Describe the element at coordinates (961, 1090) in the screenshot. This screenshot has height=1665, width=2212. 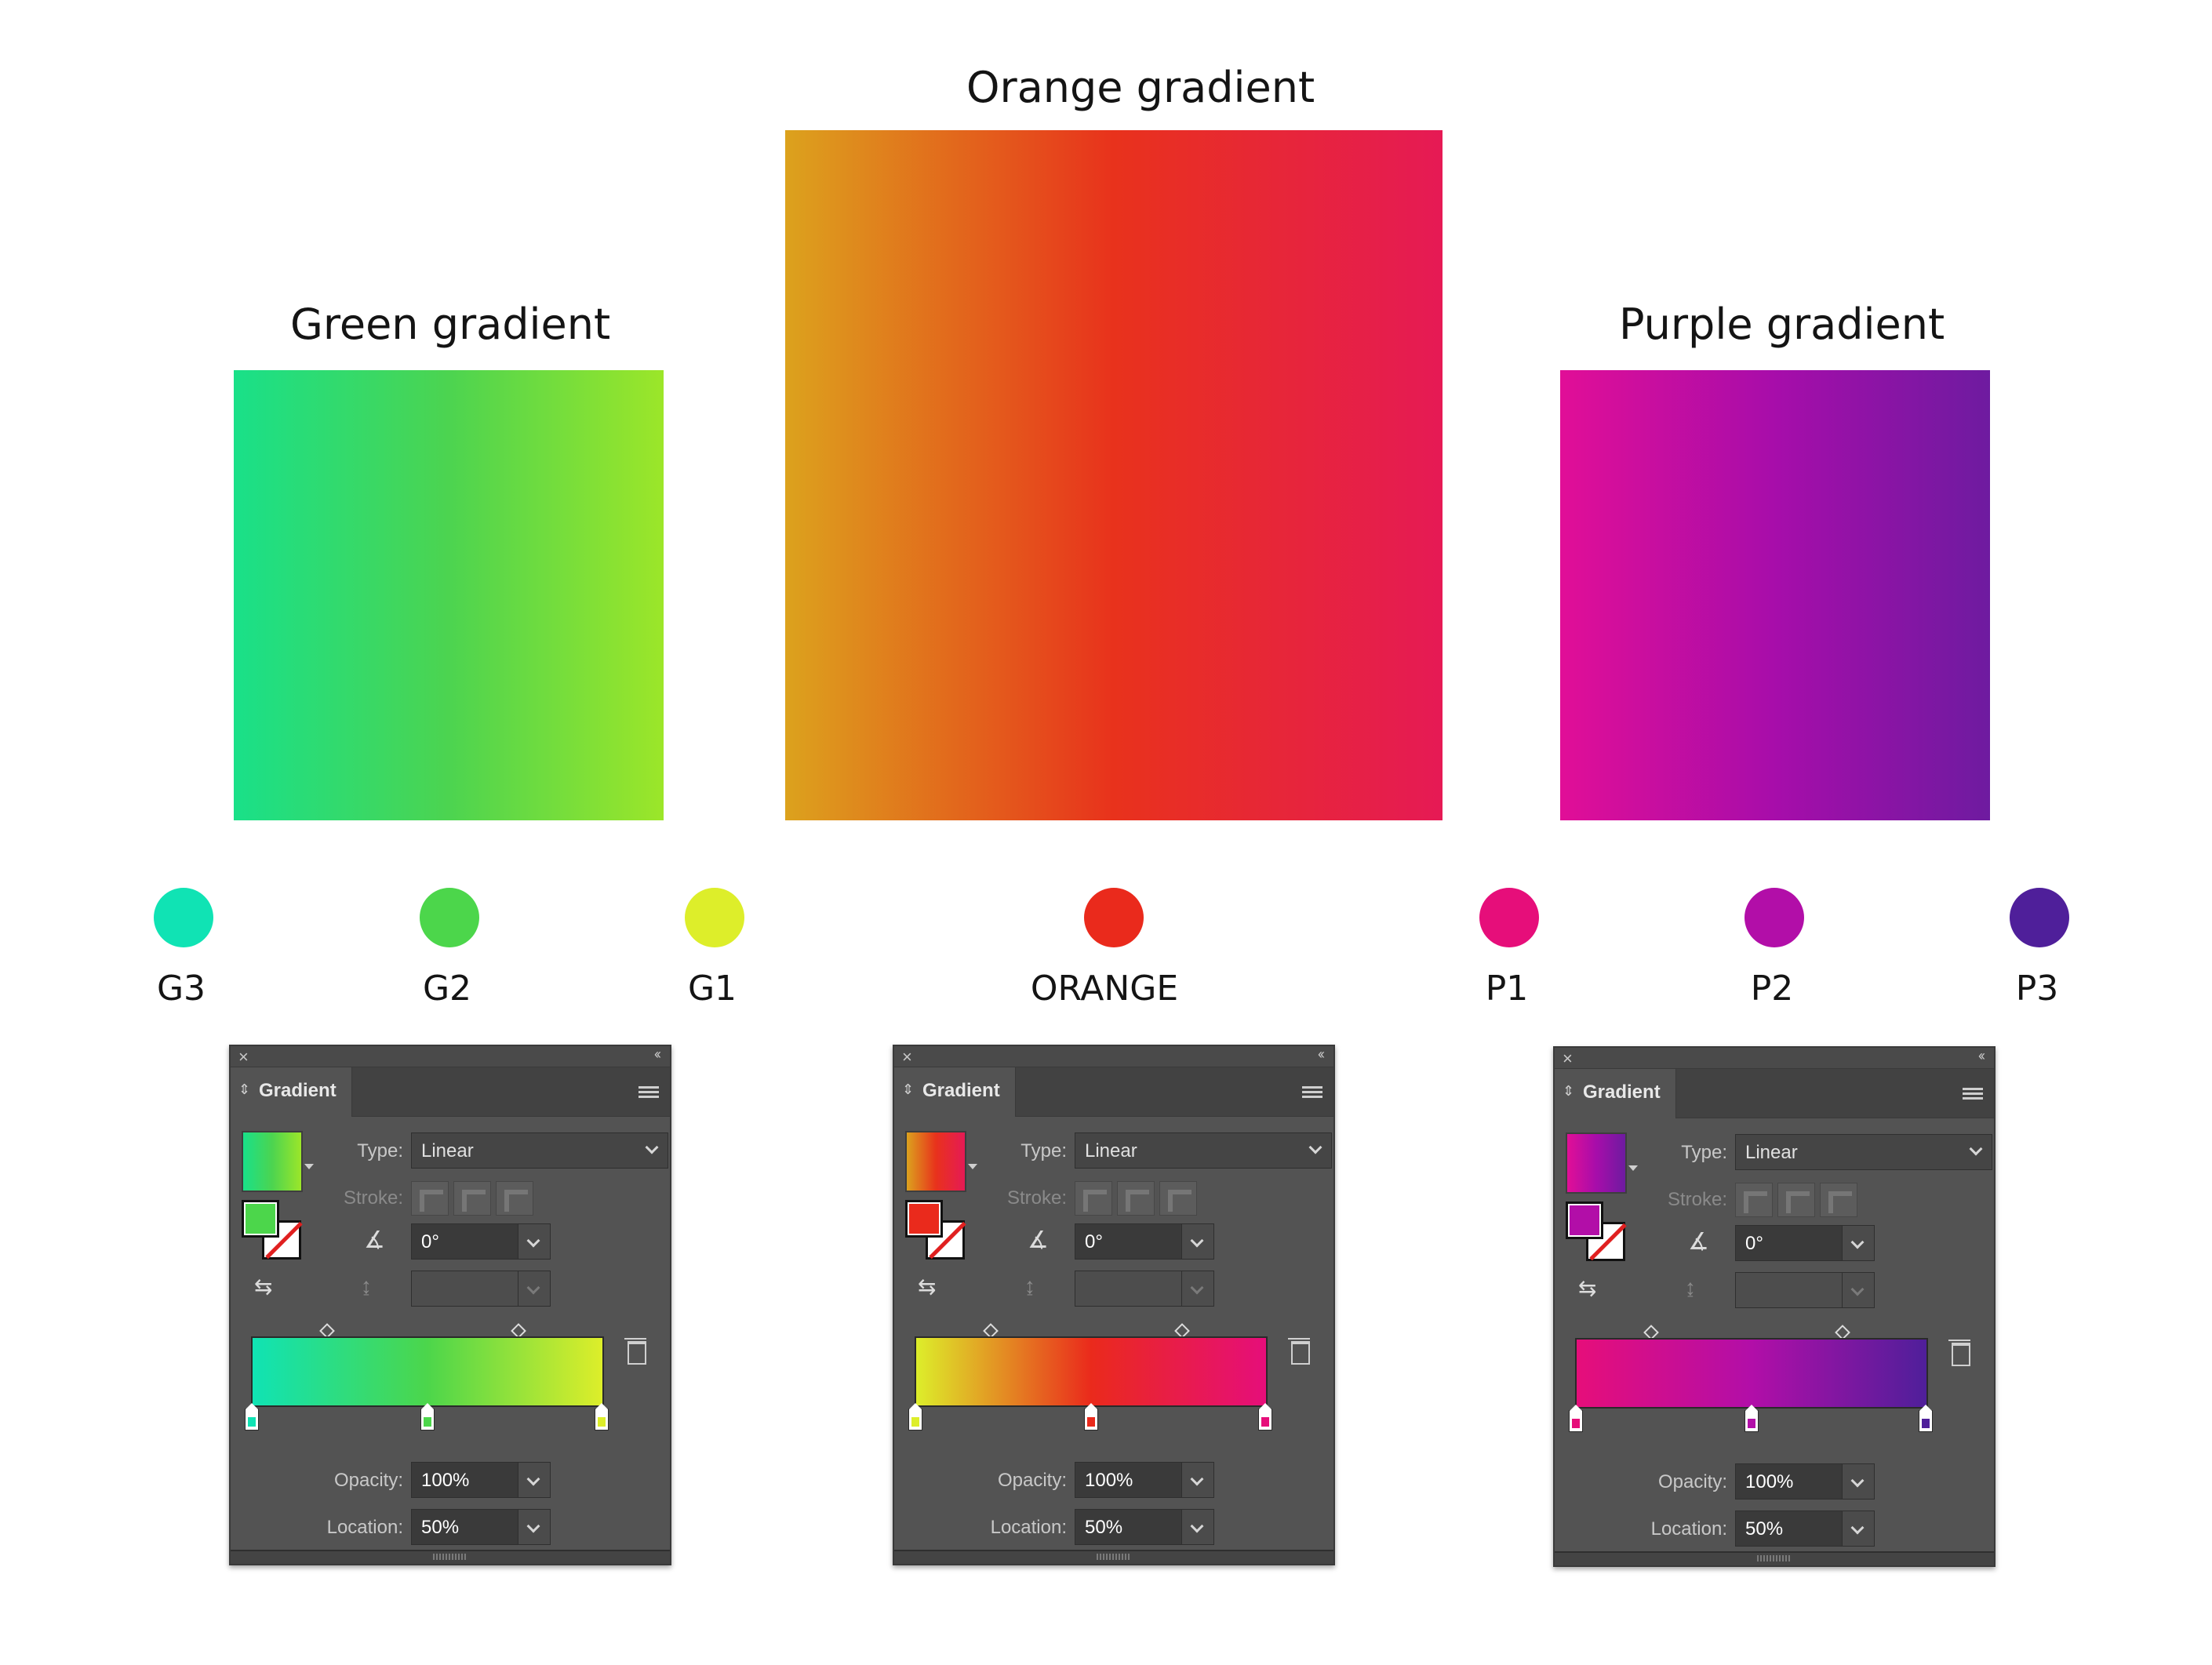
I see `tab-gradient-label: Gradient` at that location.